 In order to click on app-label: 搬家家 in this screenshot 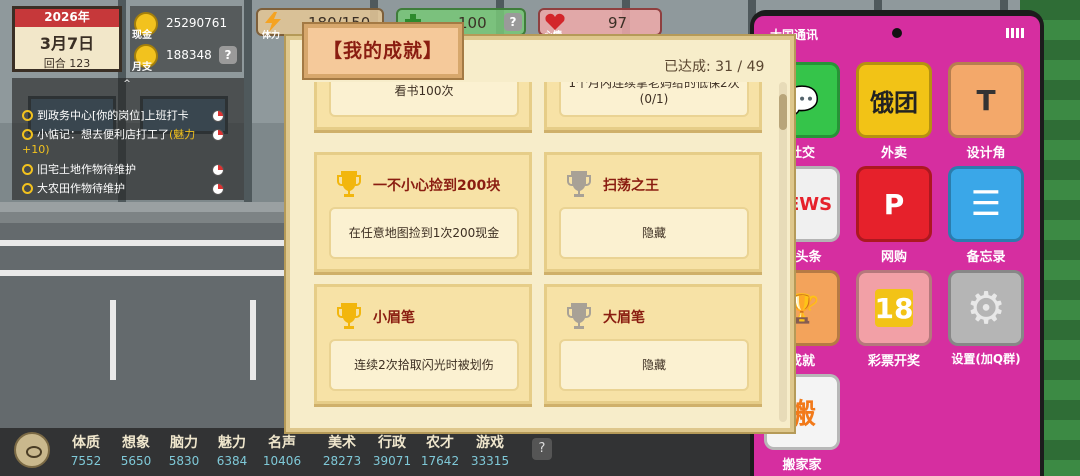, I will do `click(802, 465)`.